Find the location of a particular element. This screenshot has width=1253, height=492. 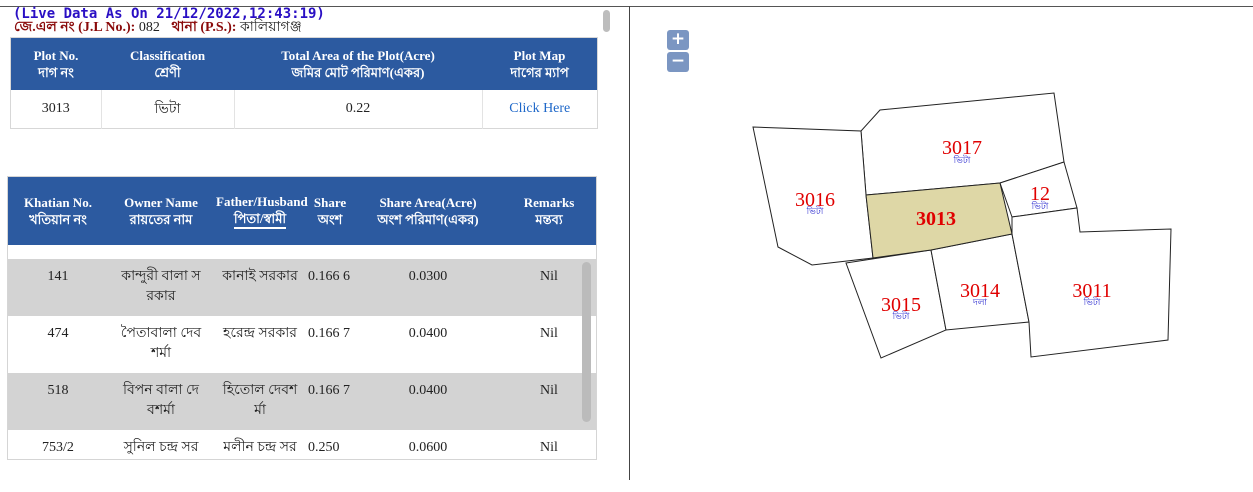

header-plot-map: Plot Map দাগের ম্যাপ is located at coordinates (540, 63).